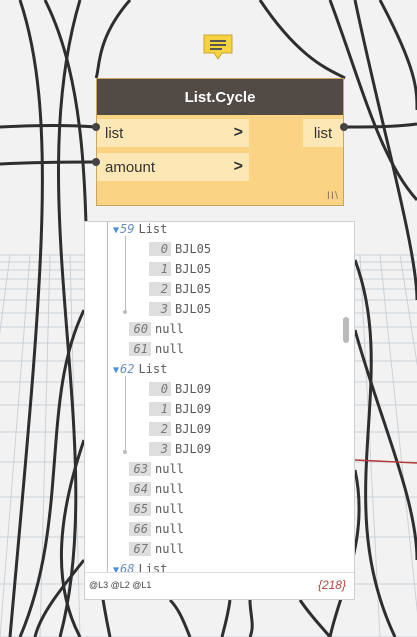 The image size is (417, 637). Describe the element at coordinates (173, 167) in the screenshot. I see `input-port-amount: amount >` at that location.